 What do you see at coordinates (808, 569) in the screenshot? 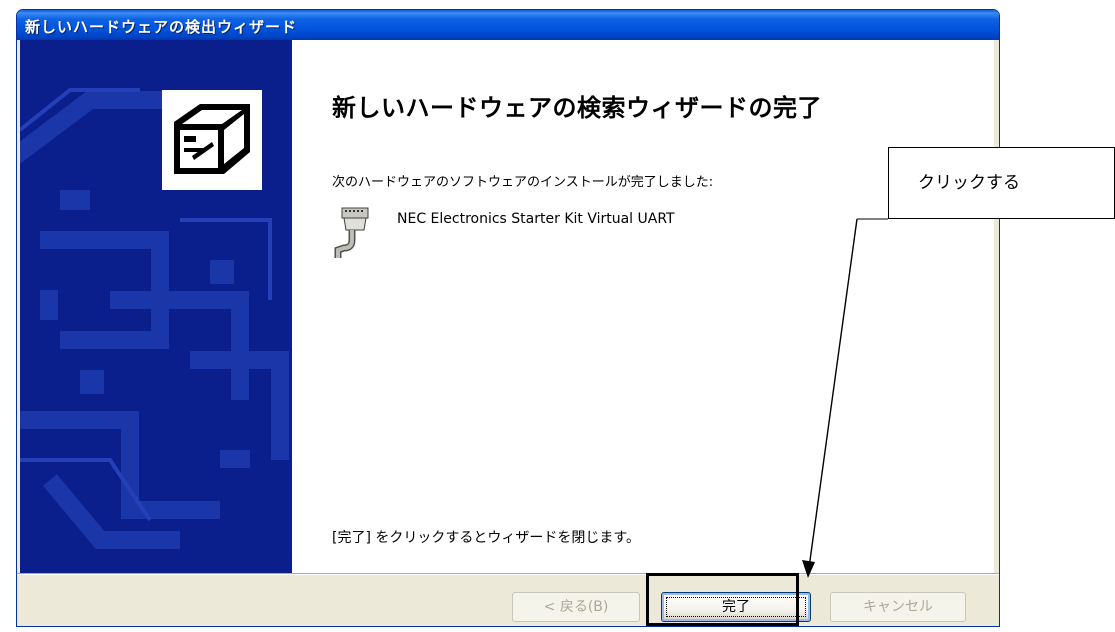
I see `arrow-head-icon` at bounding box center [808, 569].